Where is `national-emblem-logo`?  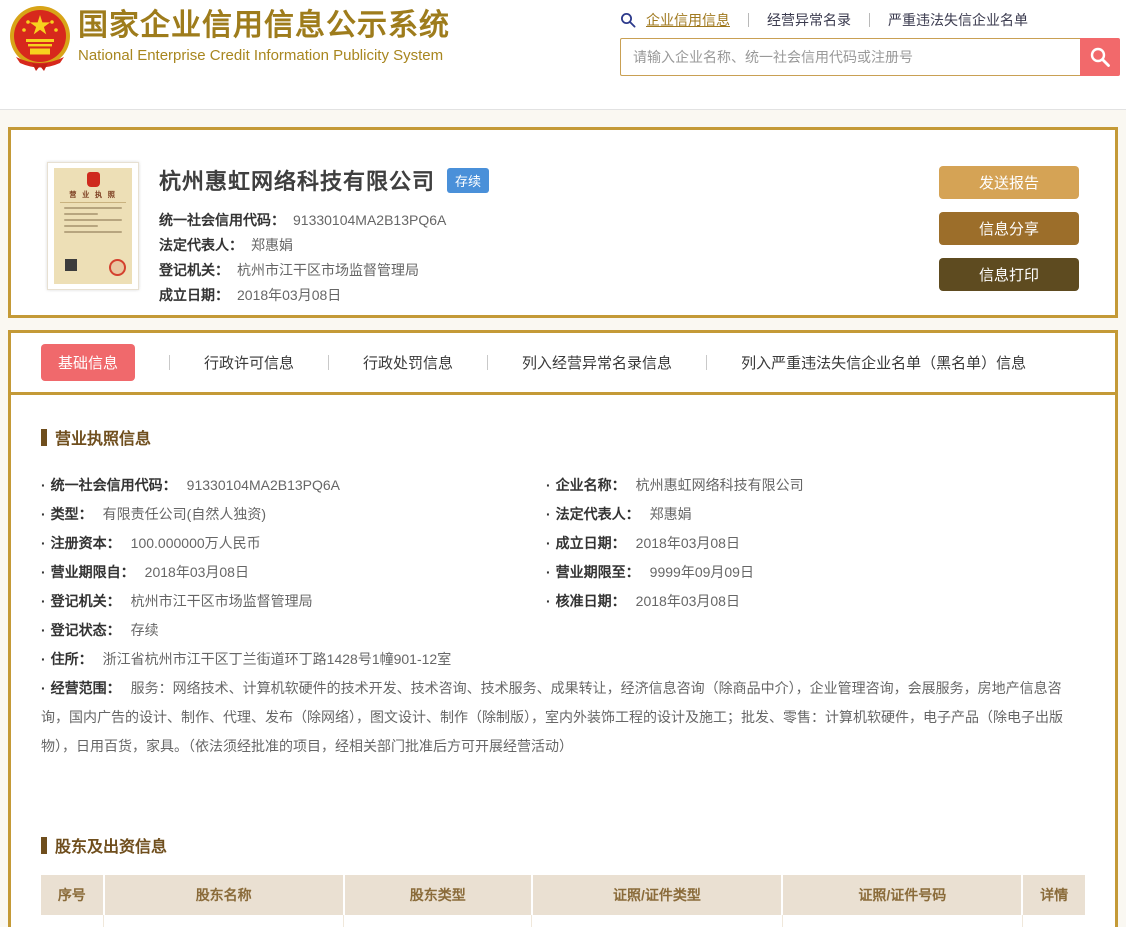
national-emblem-logo is located at coordinates (40, 39).